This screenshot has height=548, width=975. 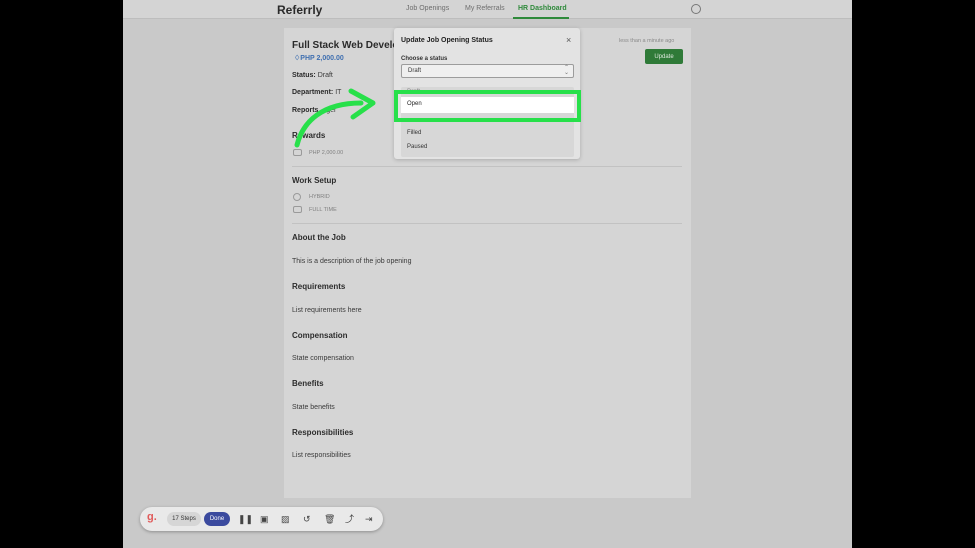 I want to click on work-location: HYBRID, so click(x=319, y=197).